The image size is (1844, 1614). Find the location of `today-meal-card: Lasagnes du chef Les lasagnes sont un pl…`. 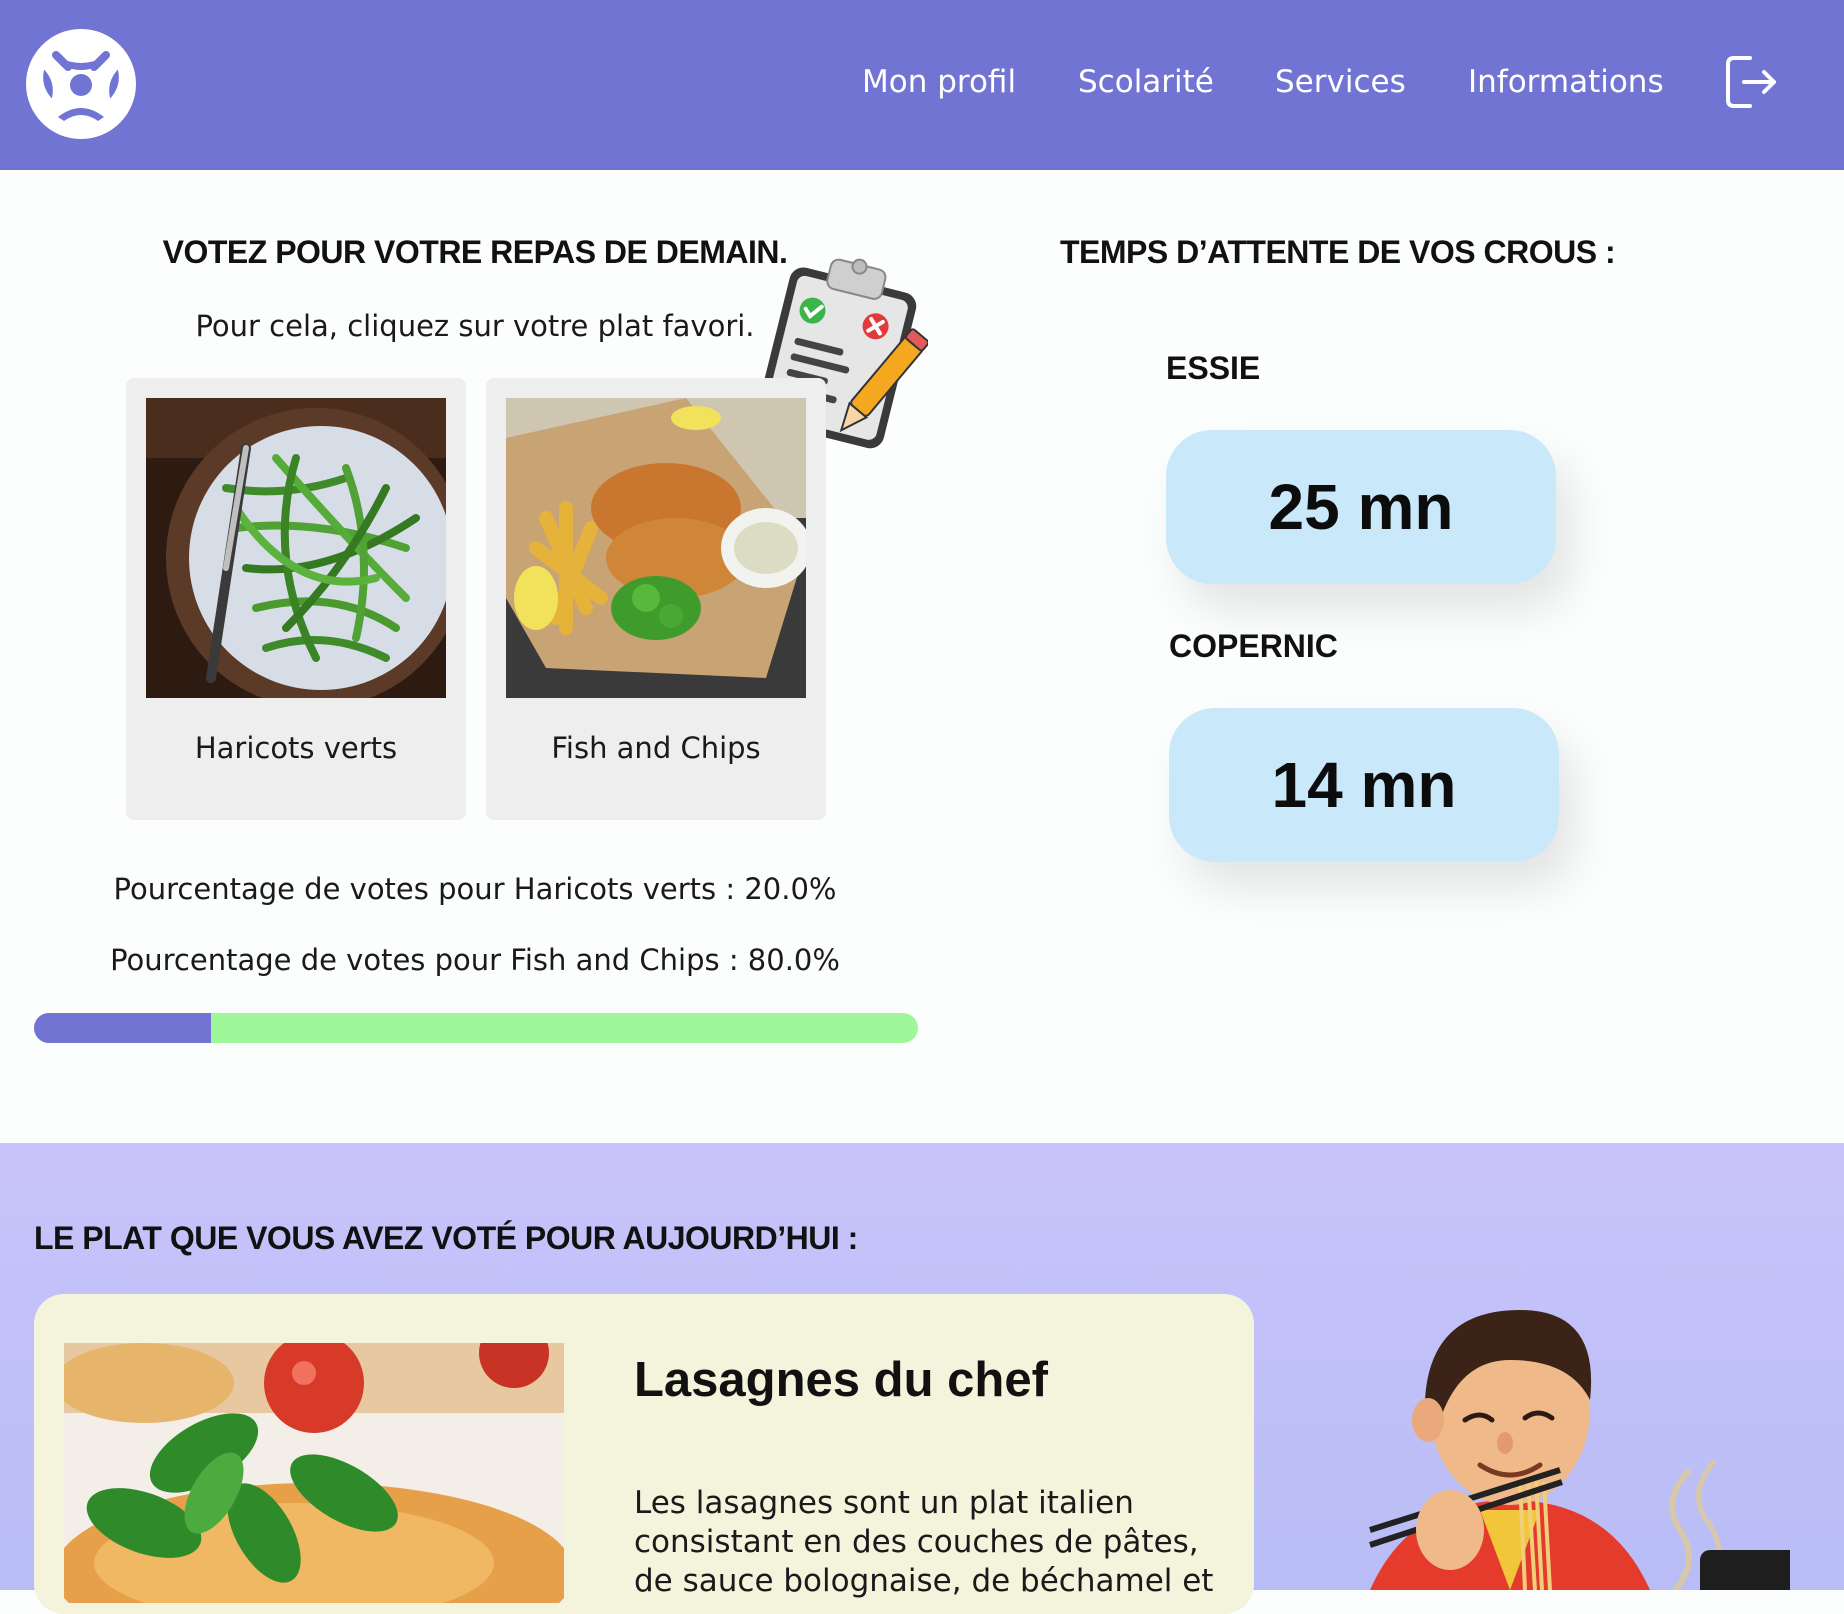

today-meal-card: Lasagnes du chef Les lasagnes sont un pl… is located at coordinates (644, 1454).